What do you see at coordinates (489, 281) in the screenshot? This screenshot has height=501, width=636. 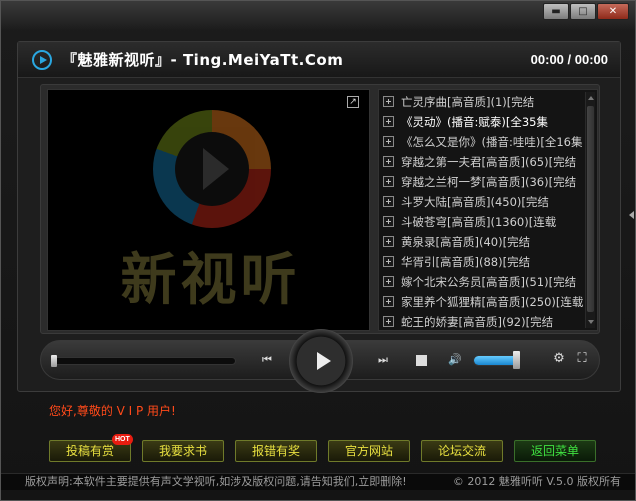 I see `playlist-item-label: 嫁个北宋公务员[高音质](51)[完结` at bounding box center [489, 281].